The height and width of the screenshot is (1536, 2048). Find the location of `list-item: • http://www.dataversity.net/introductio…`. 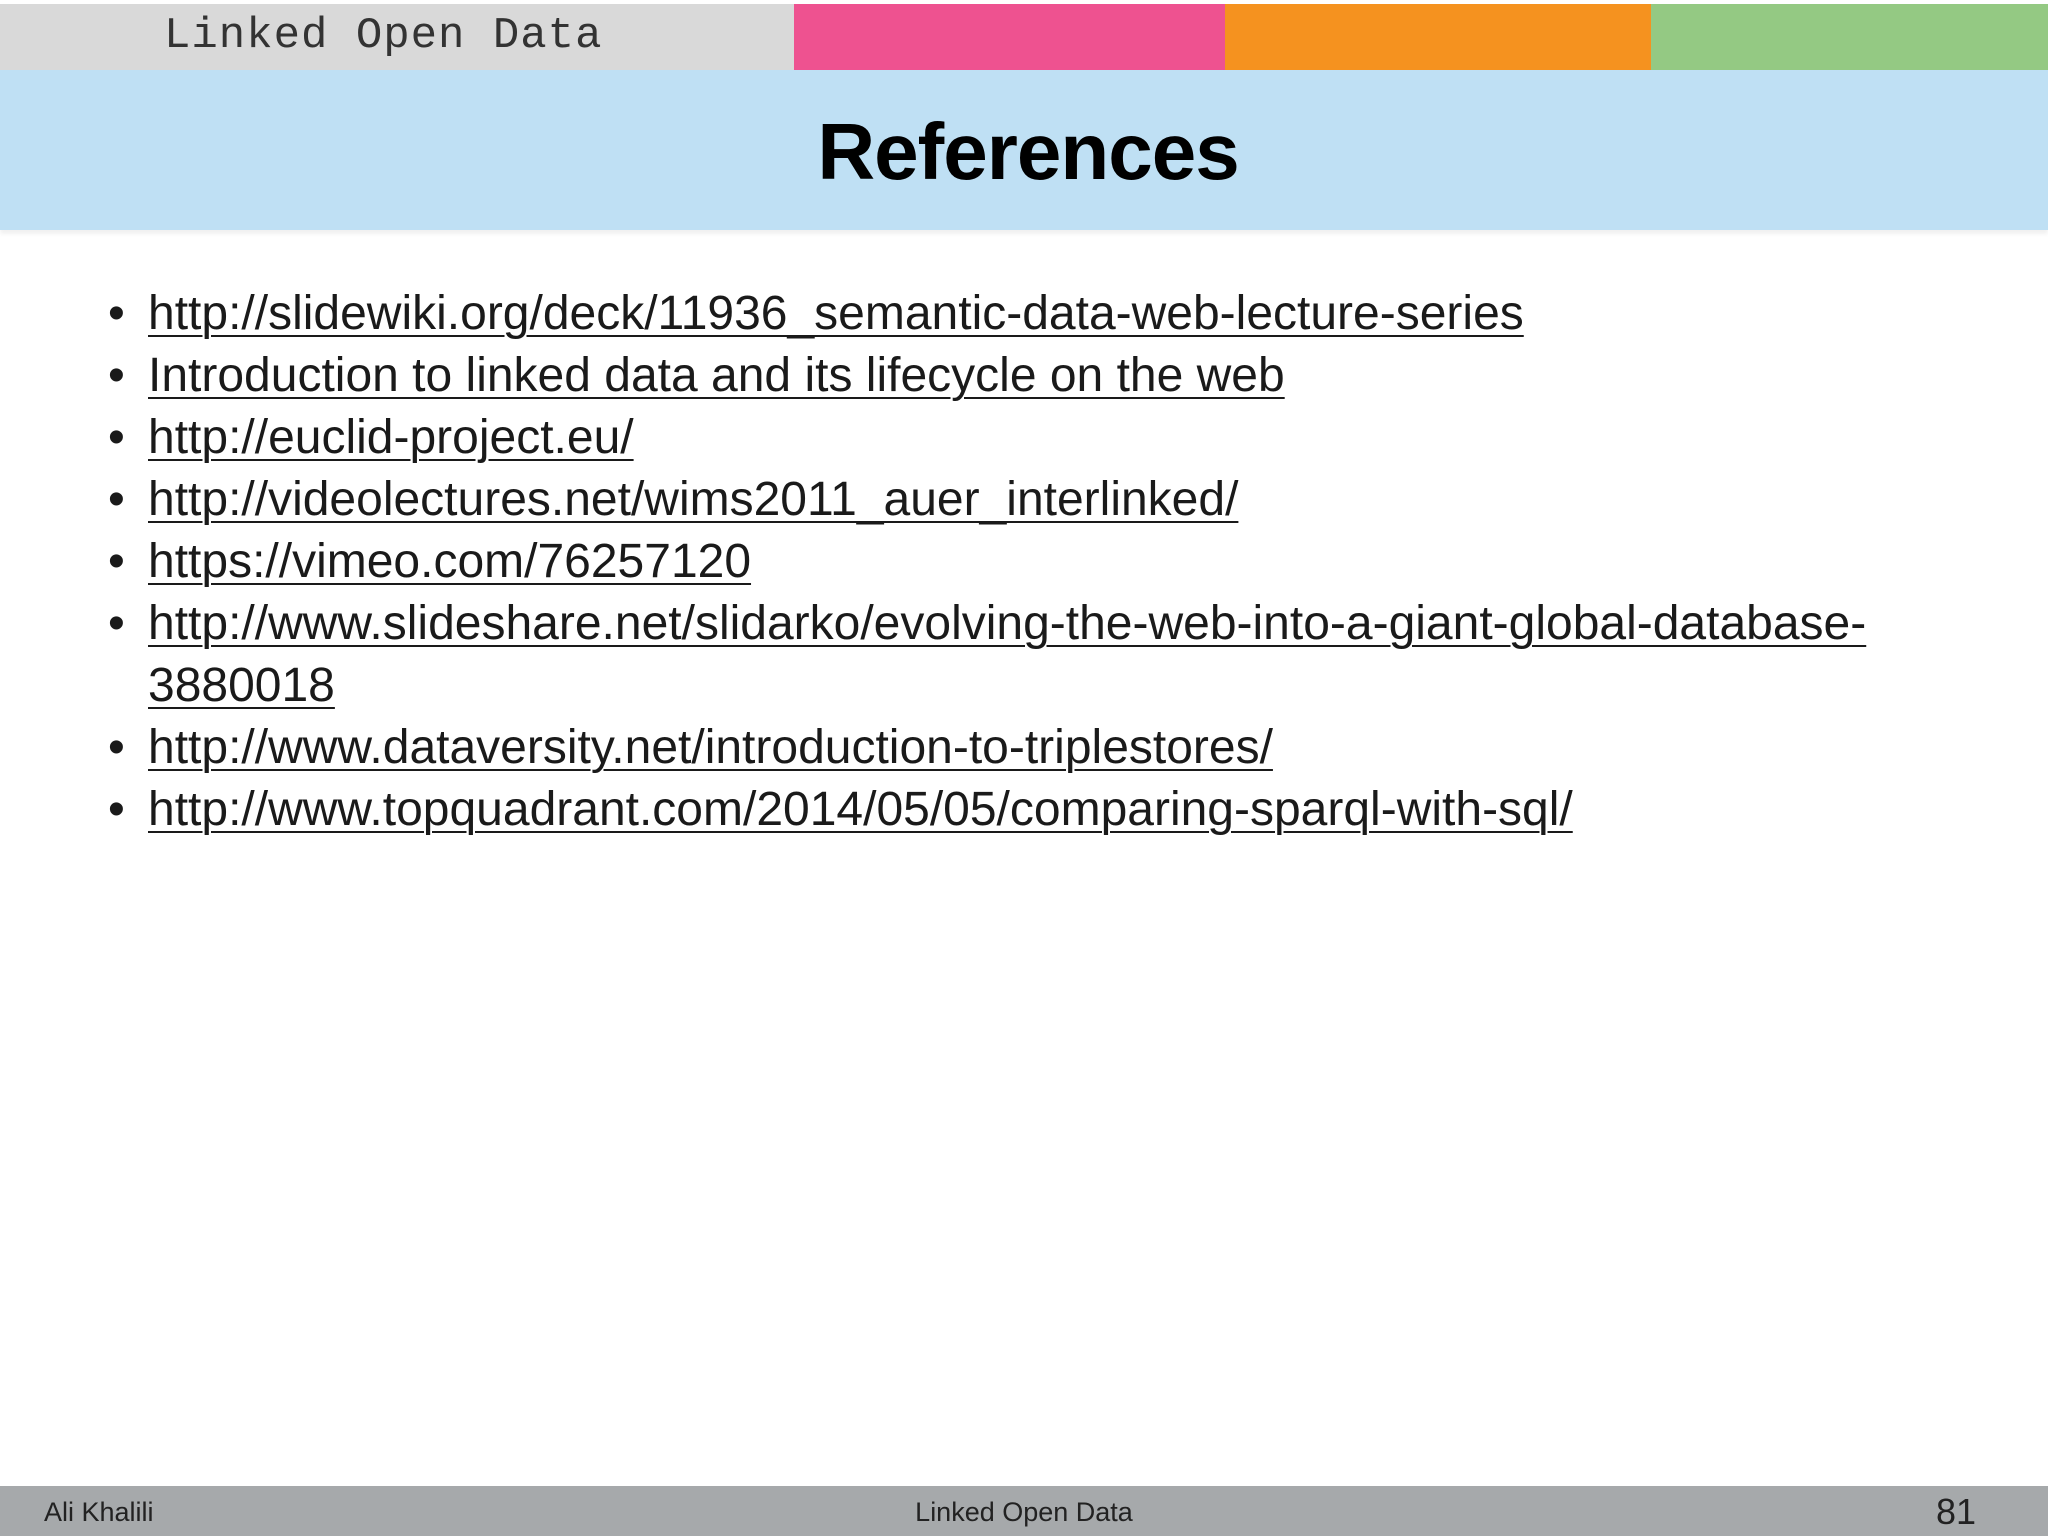

list-item: • http://www.dataversity.net/introductio… is located at coordinates (1024, 748).